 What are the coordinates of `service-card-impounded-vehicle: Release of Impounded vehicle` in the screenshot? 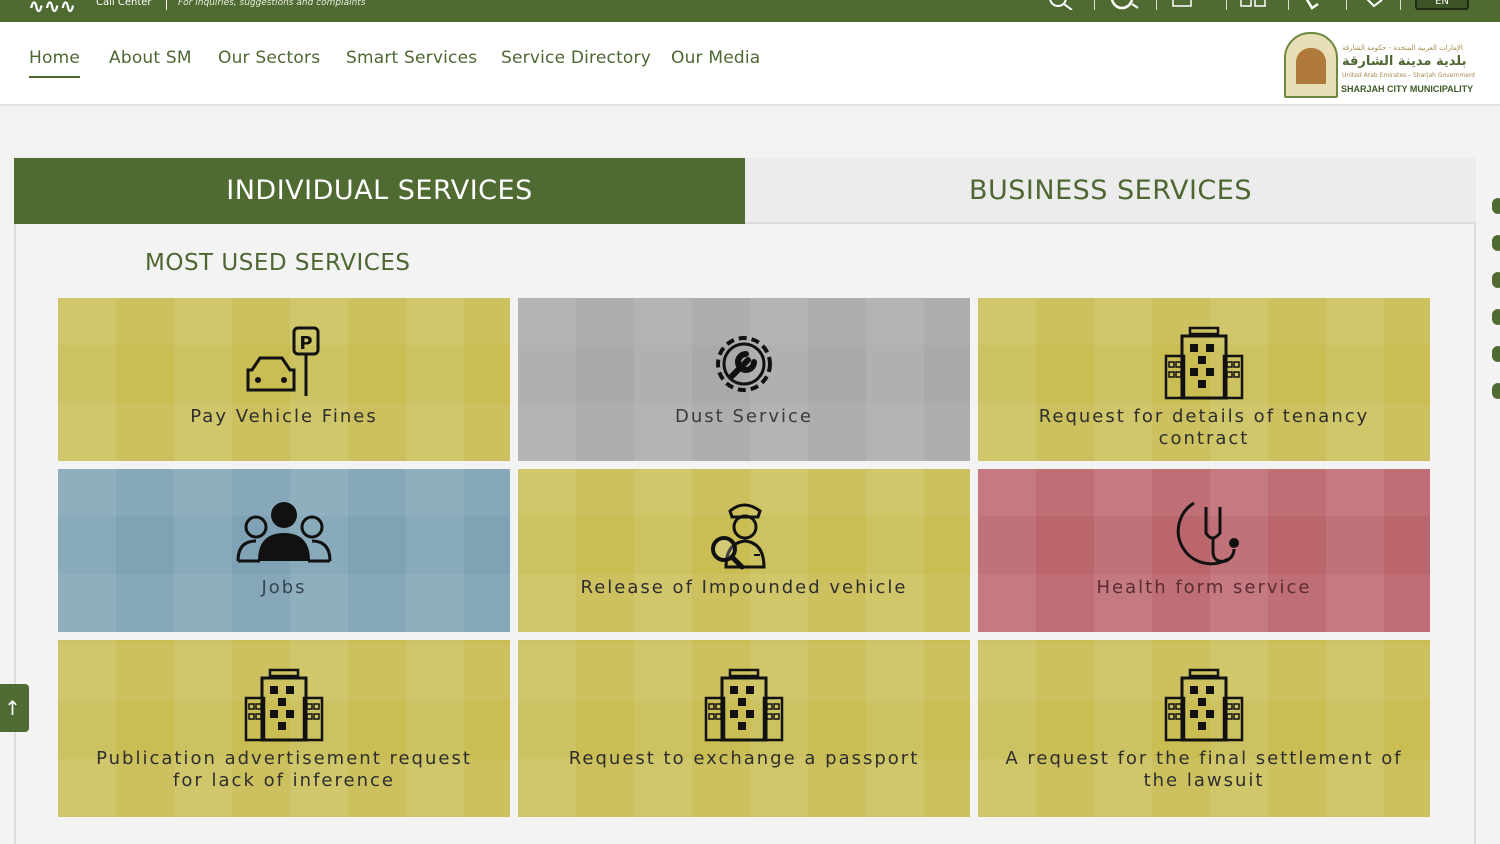 It's located at (744, 550).